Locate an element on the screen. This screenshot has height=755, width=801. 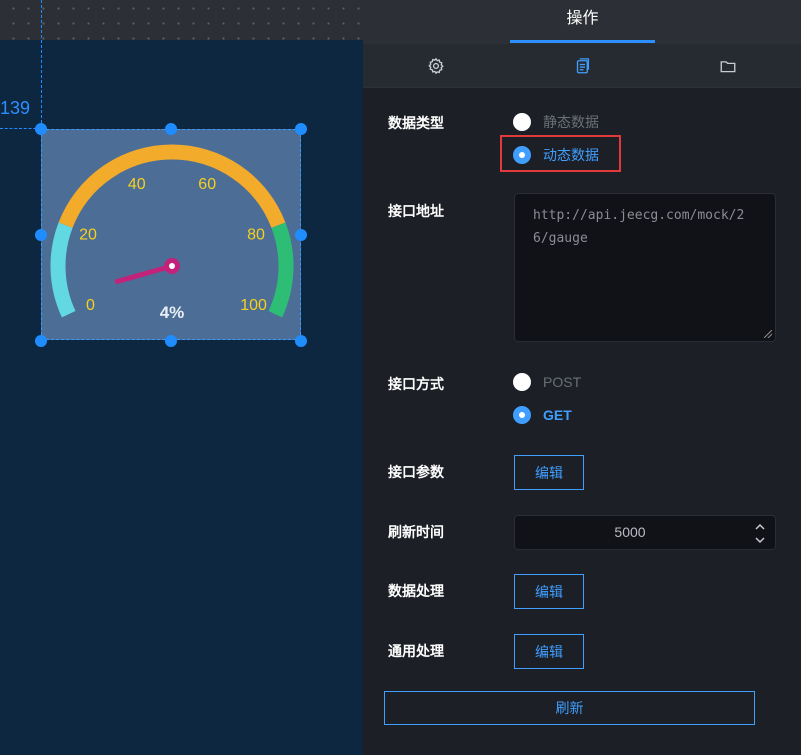
panel-title: 操作 is located at coordinates (582, 20).